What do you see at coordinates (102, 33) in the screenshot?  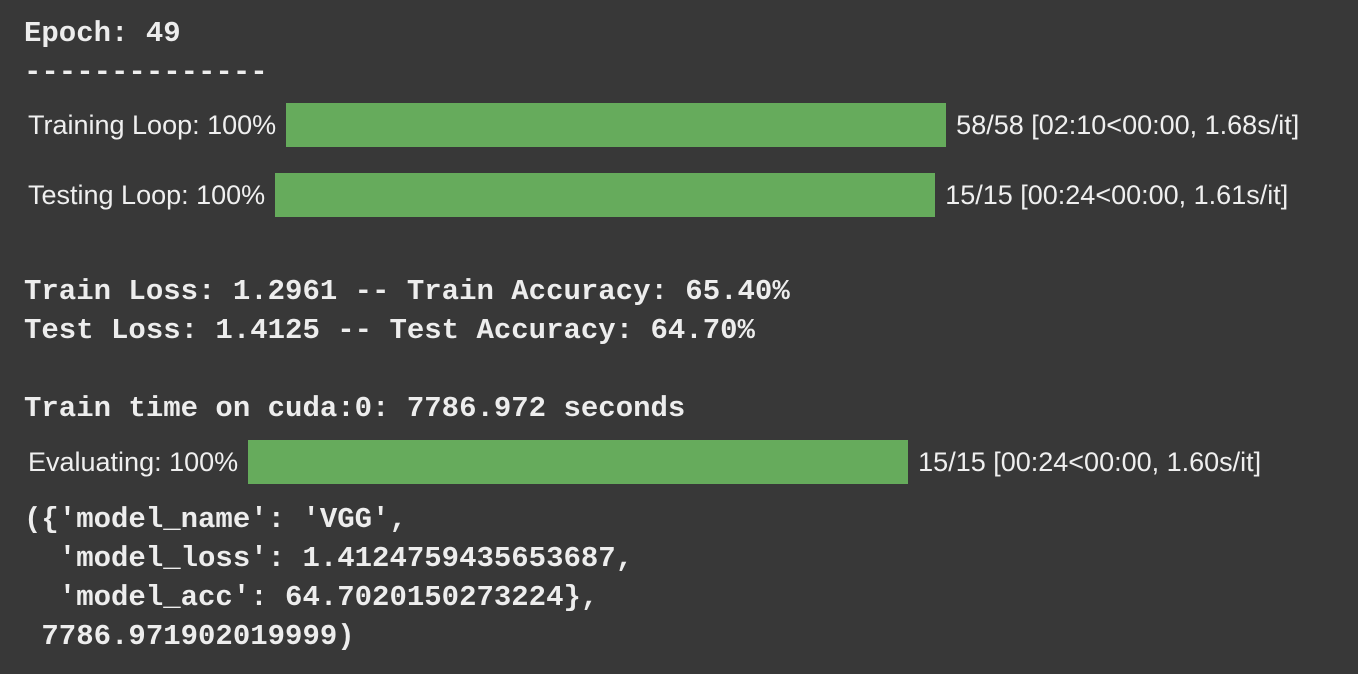 I see `epoch-line: Epoch: 49` at bounding box center [102, 33].